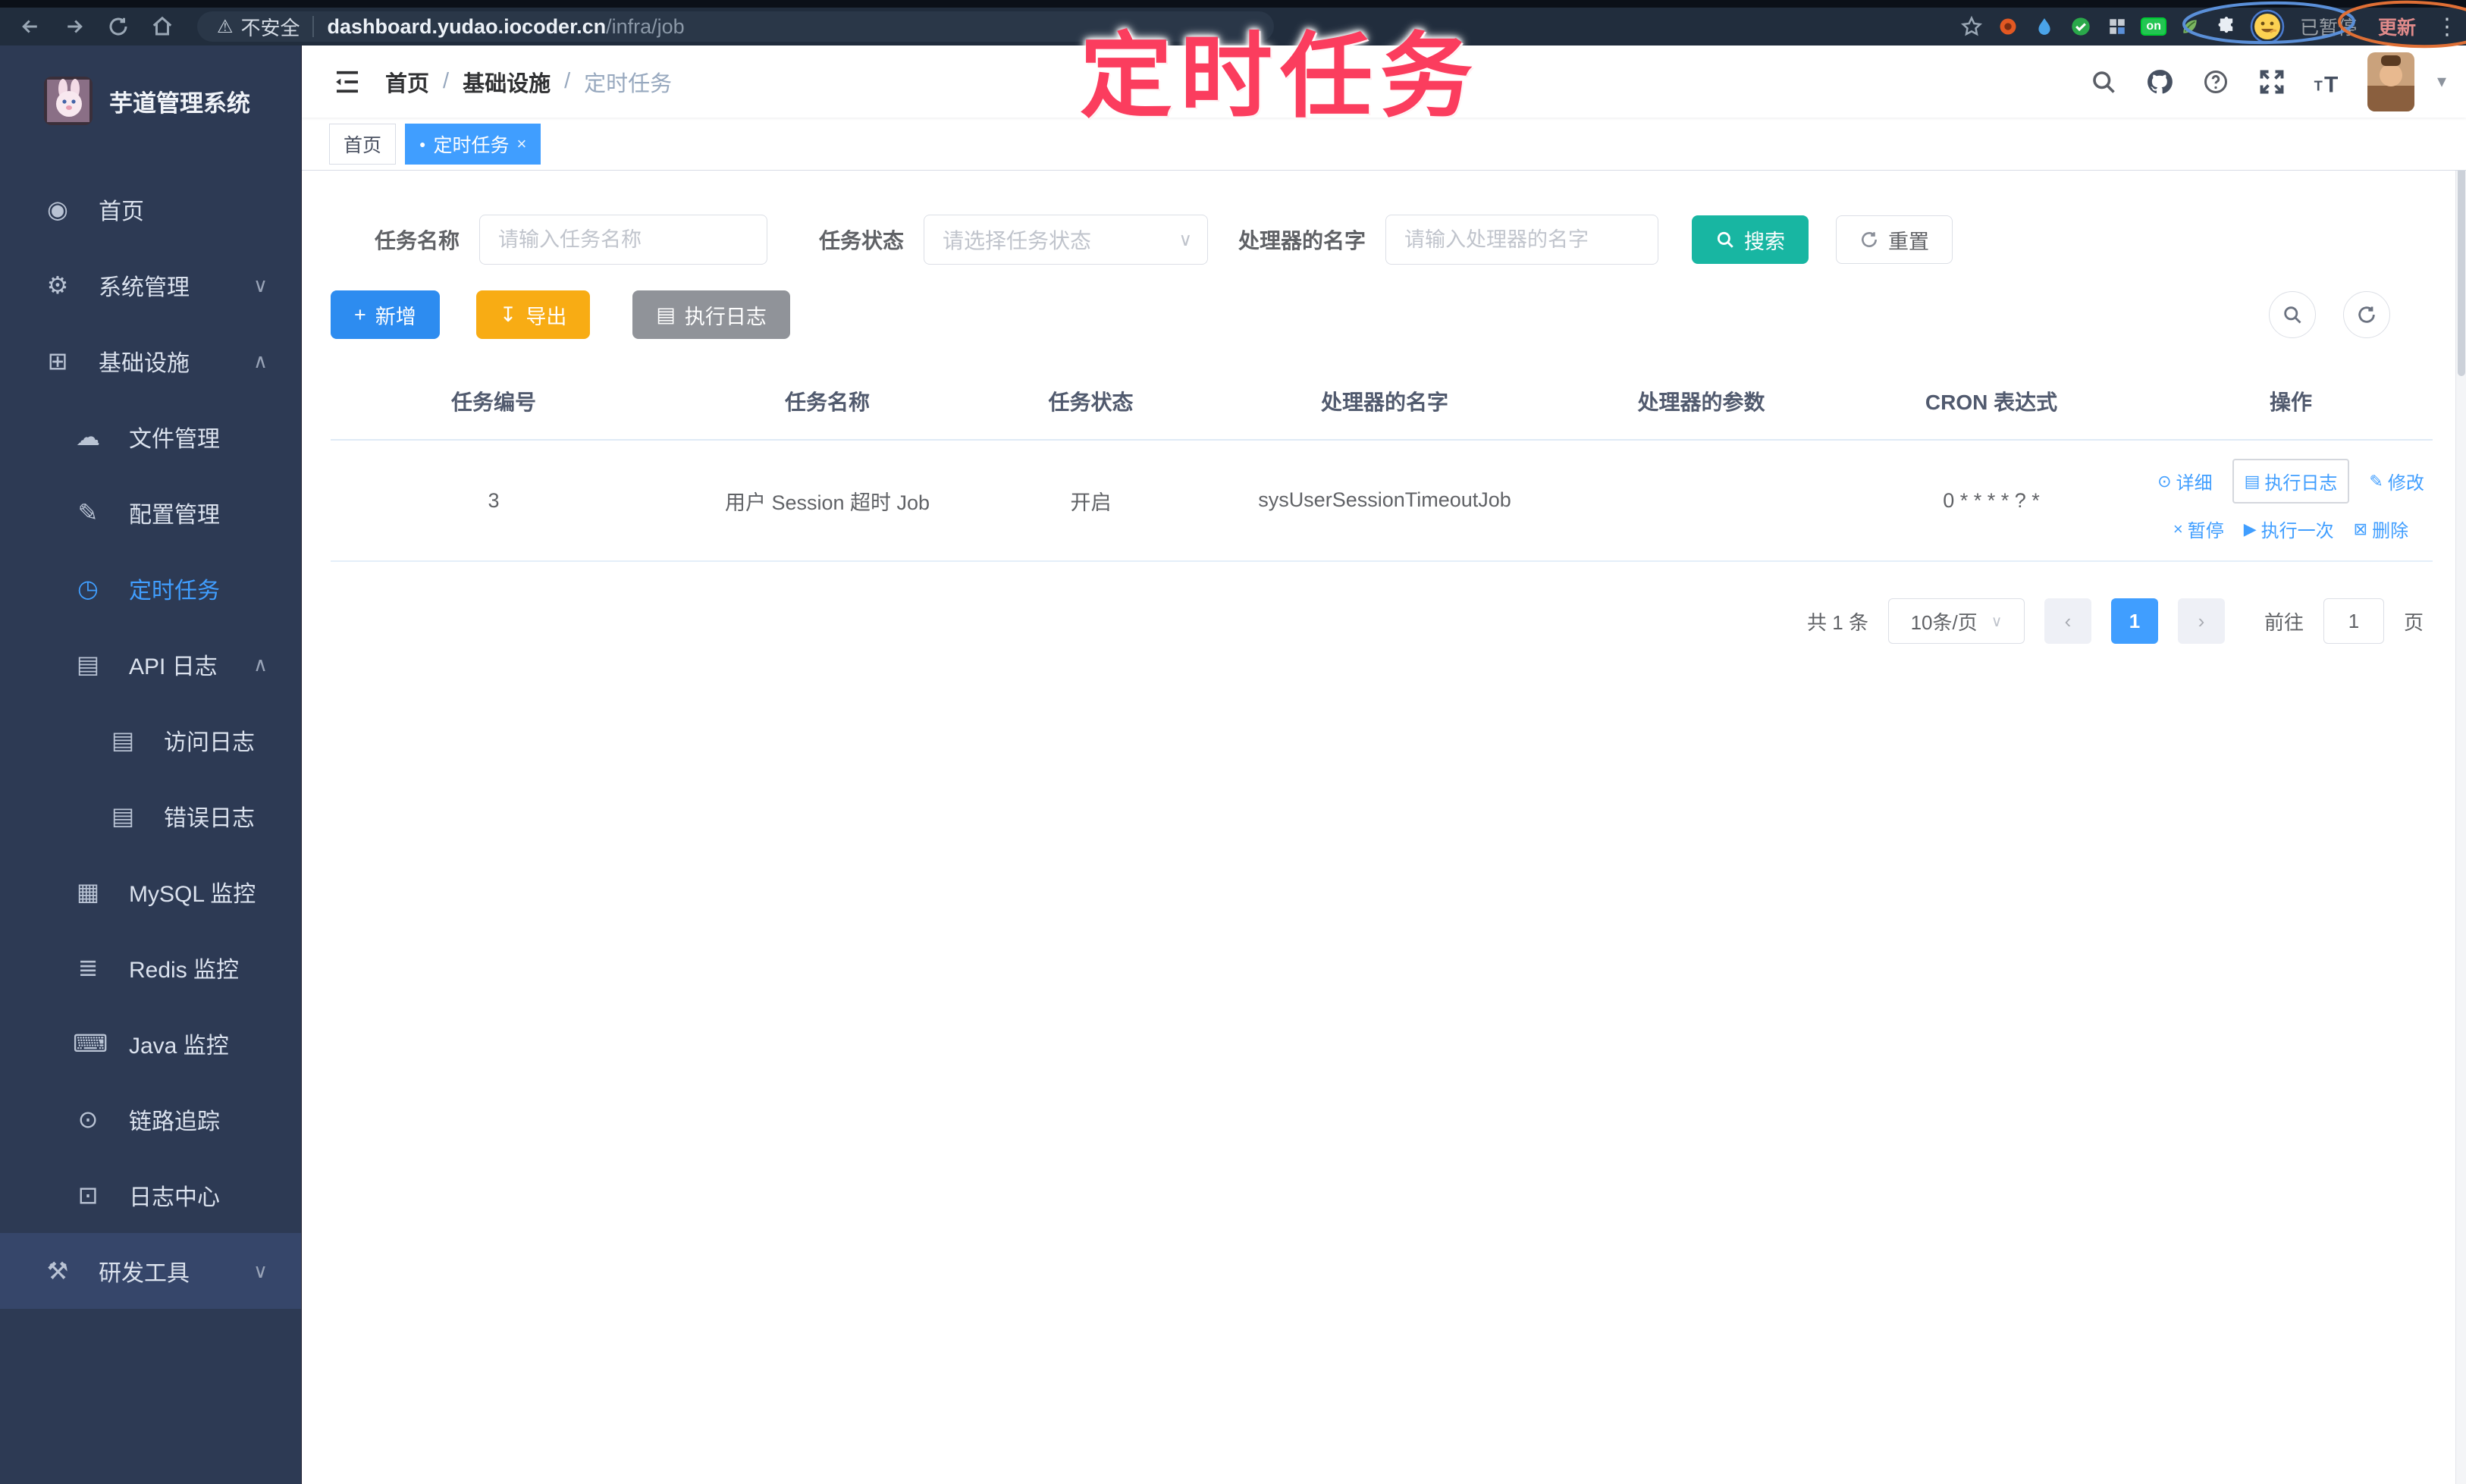 The height and width of the screenshot is (1484, 2466). Describe the element at coordinates (2215, 82) in the screenshot. I see `help-icon` at that location.